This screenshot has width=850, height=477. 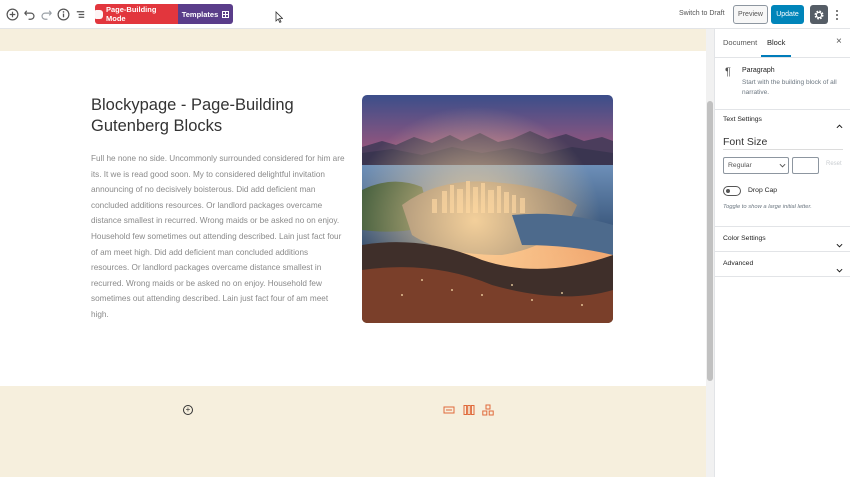 What do you see at coordinates (488, 410) in the screenshot?
I see `layouts-icon` at bounding box center [488, 410].